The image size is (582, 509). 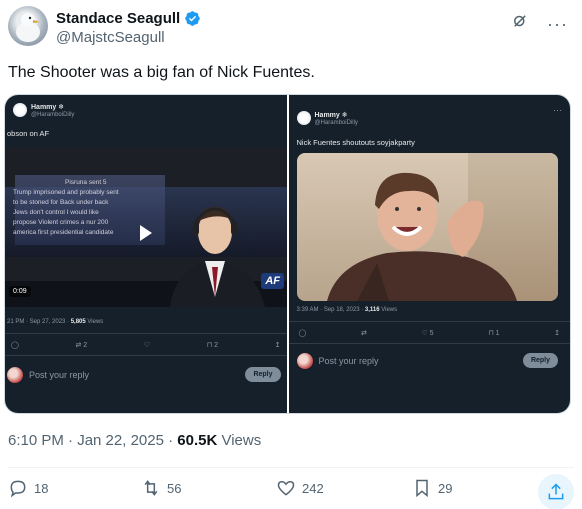 I want to click on bookmark-count: 29, so click(x=445, y=488).